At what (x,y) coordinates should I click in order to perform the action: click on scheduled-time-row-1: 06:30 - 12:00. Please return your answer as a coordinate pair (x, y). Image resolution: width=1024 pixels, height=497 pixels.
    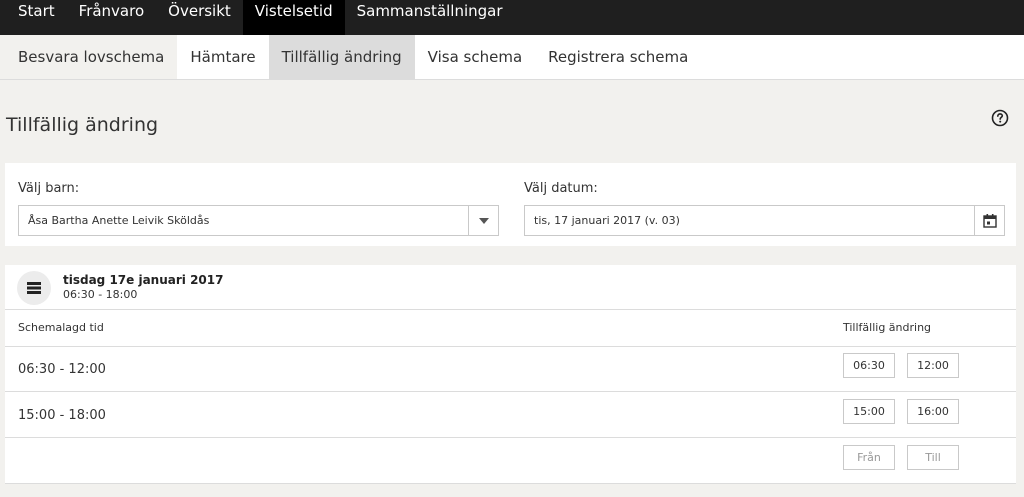
    Looking at the image, I should click on (62, 369).